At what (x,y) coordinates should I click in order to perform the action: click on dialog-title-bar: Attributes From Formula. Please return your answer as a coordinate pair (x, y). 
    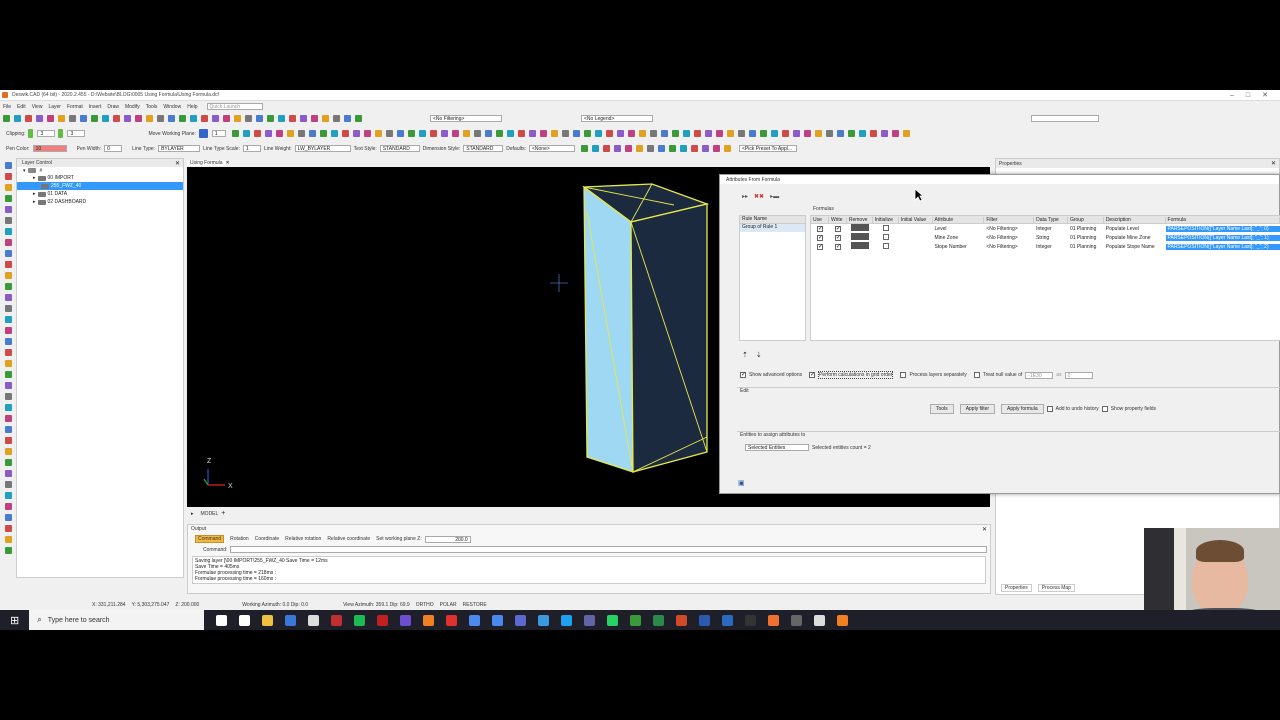
    Looking at the image, I should click on (999, 179).